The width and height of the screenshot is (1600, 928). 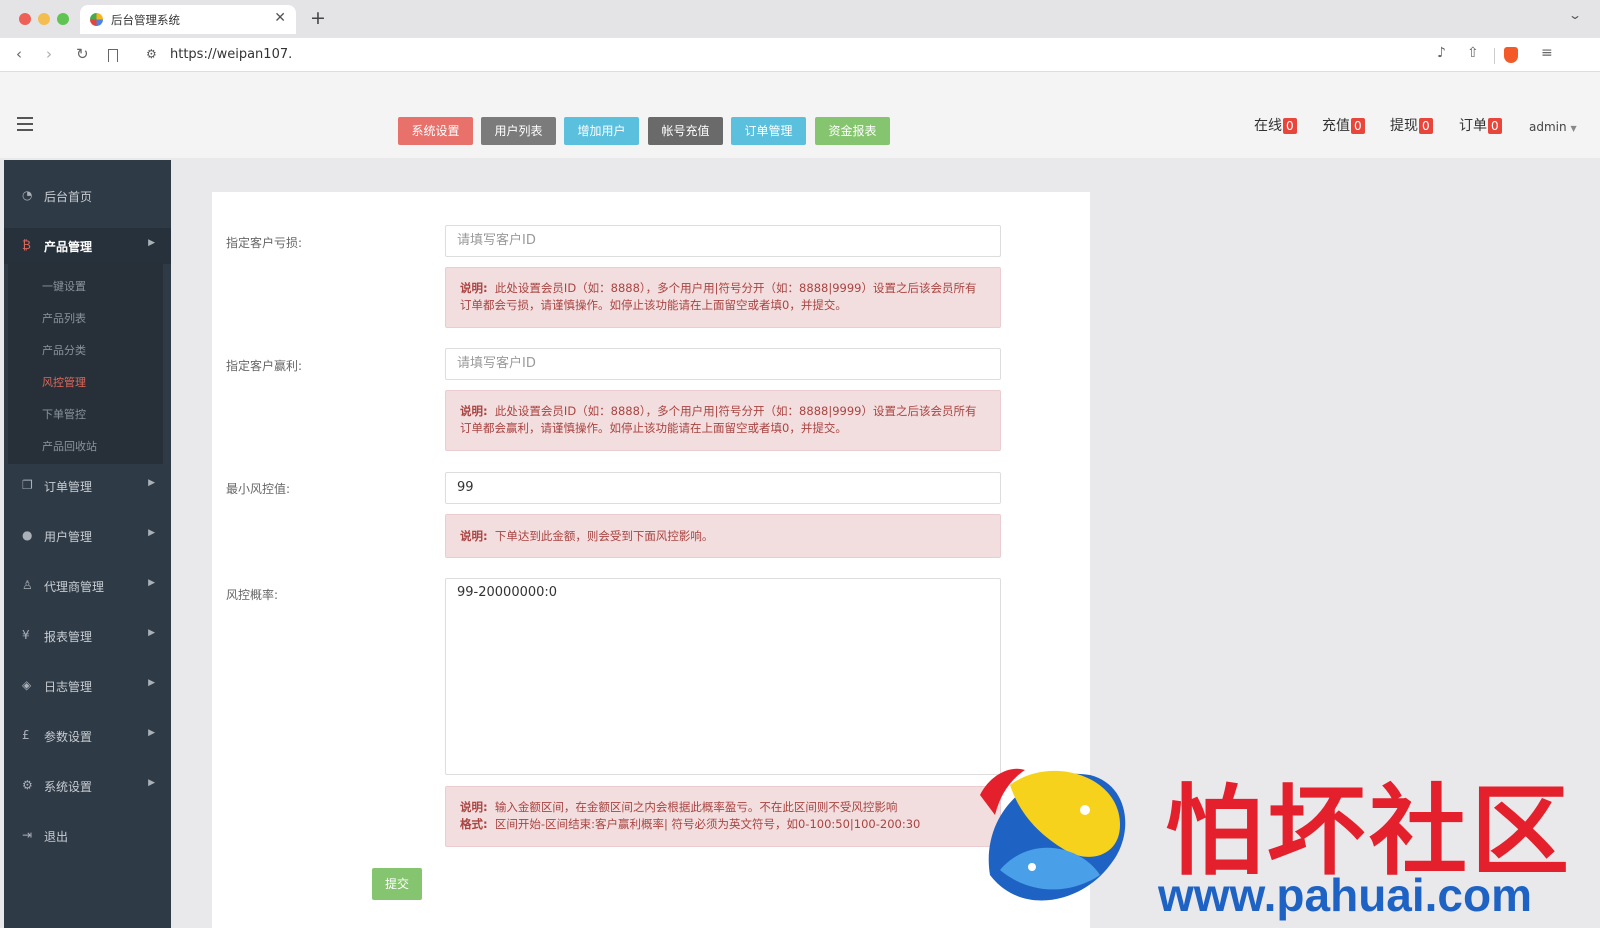 What do you see at coordinates (1547, 53) in the screenshot?
I see `menu-icon: ≡` at bounding box center [1547, 53].